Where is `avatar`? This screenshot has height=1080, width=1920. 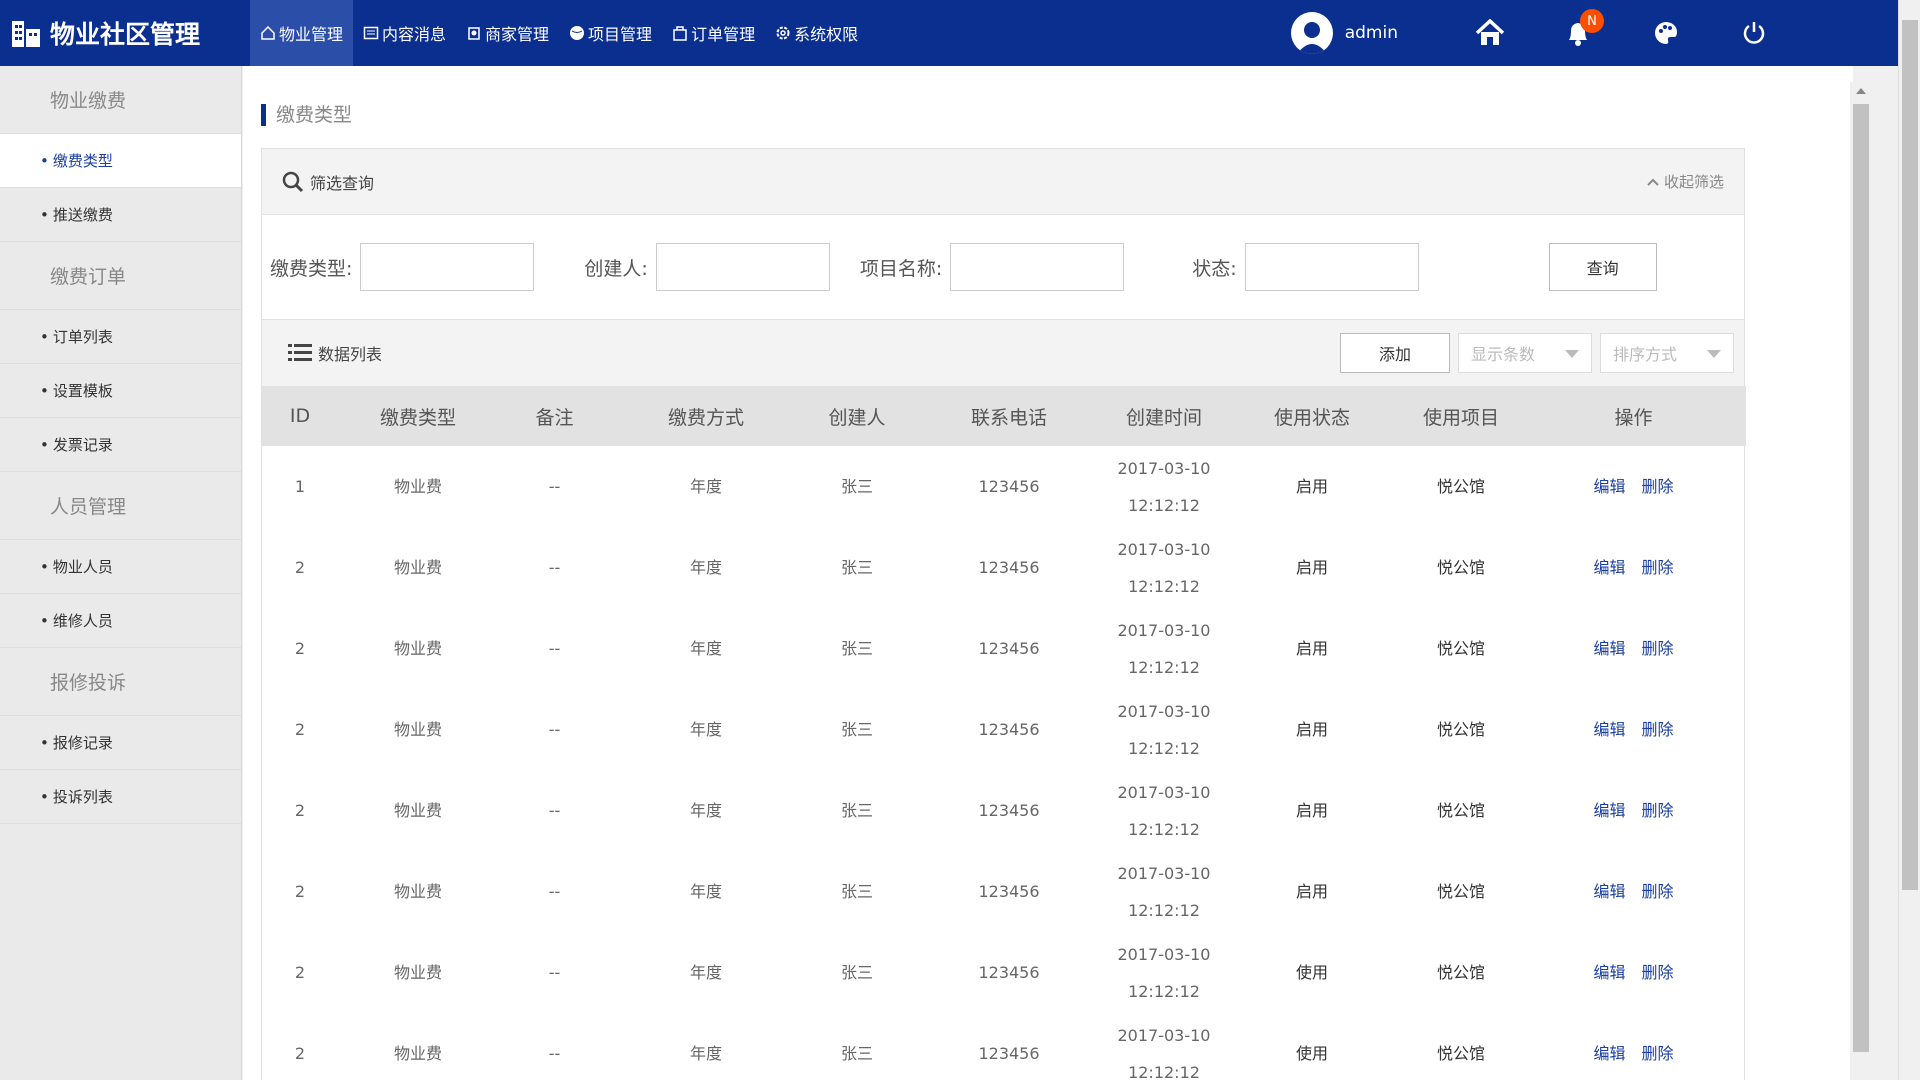 avatar is located at coordinates (1311, 33).